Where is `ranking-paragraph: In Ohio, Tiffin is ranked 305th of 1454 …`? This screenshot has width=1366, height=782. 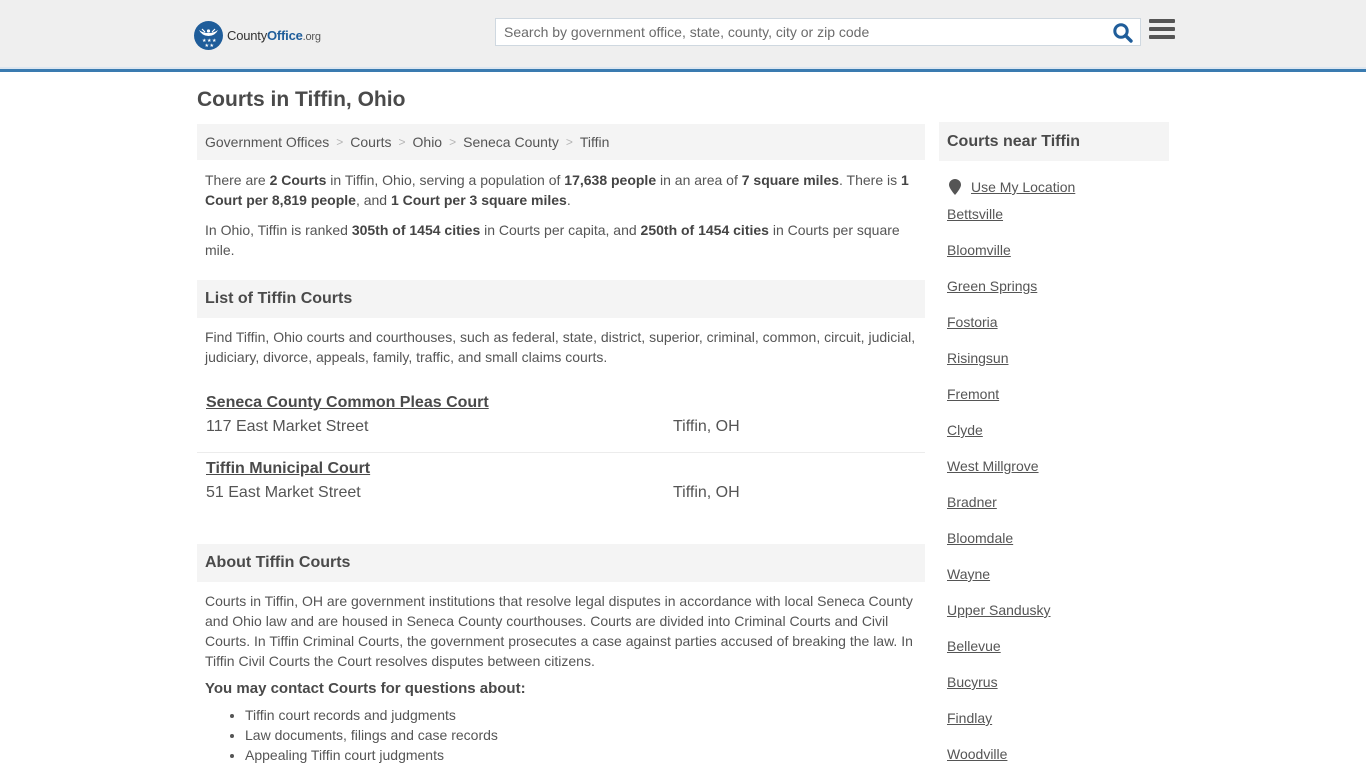 ranking-paragraph: In Ohio, Tiffin is ranked 305th of 1454 … is located at coordinates (552, 240).